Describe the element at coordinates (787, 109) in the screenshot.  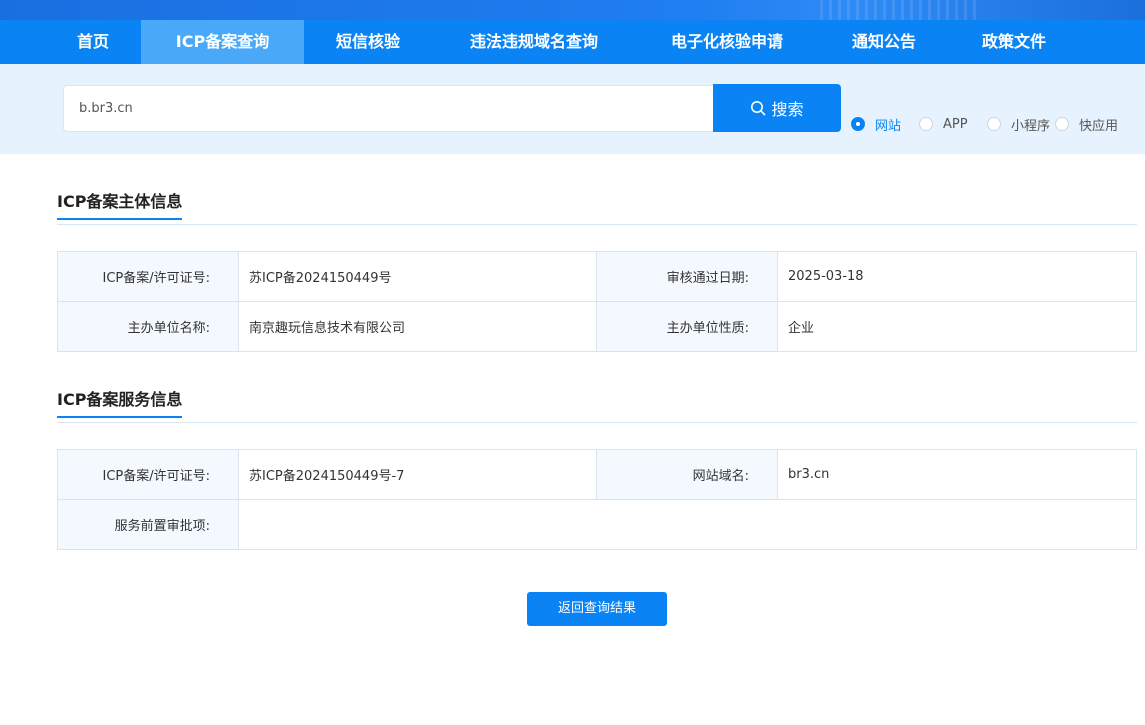
I see `search-button-label: 搜索` at that location.